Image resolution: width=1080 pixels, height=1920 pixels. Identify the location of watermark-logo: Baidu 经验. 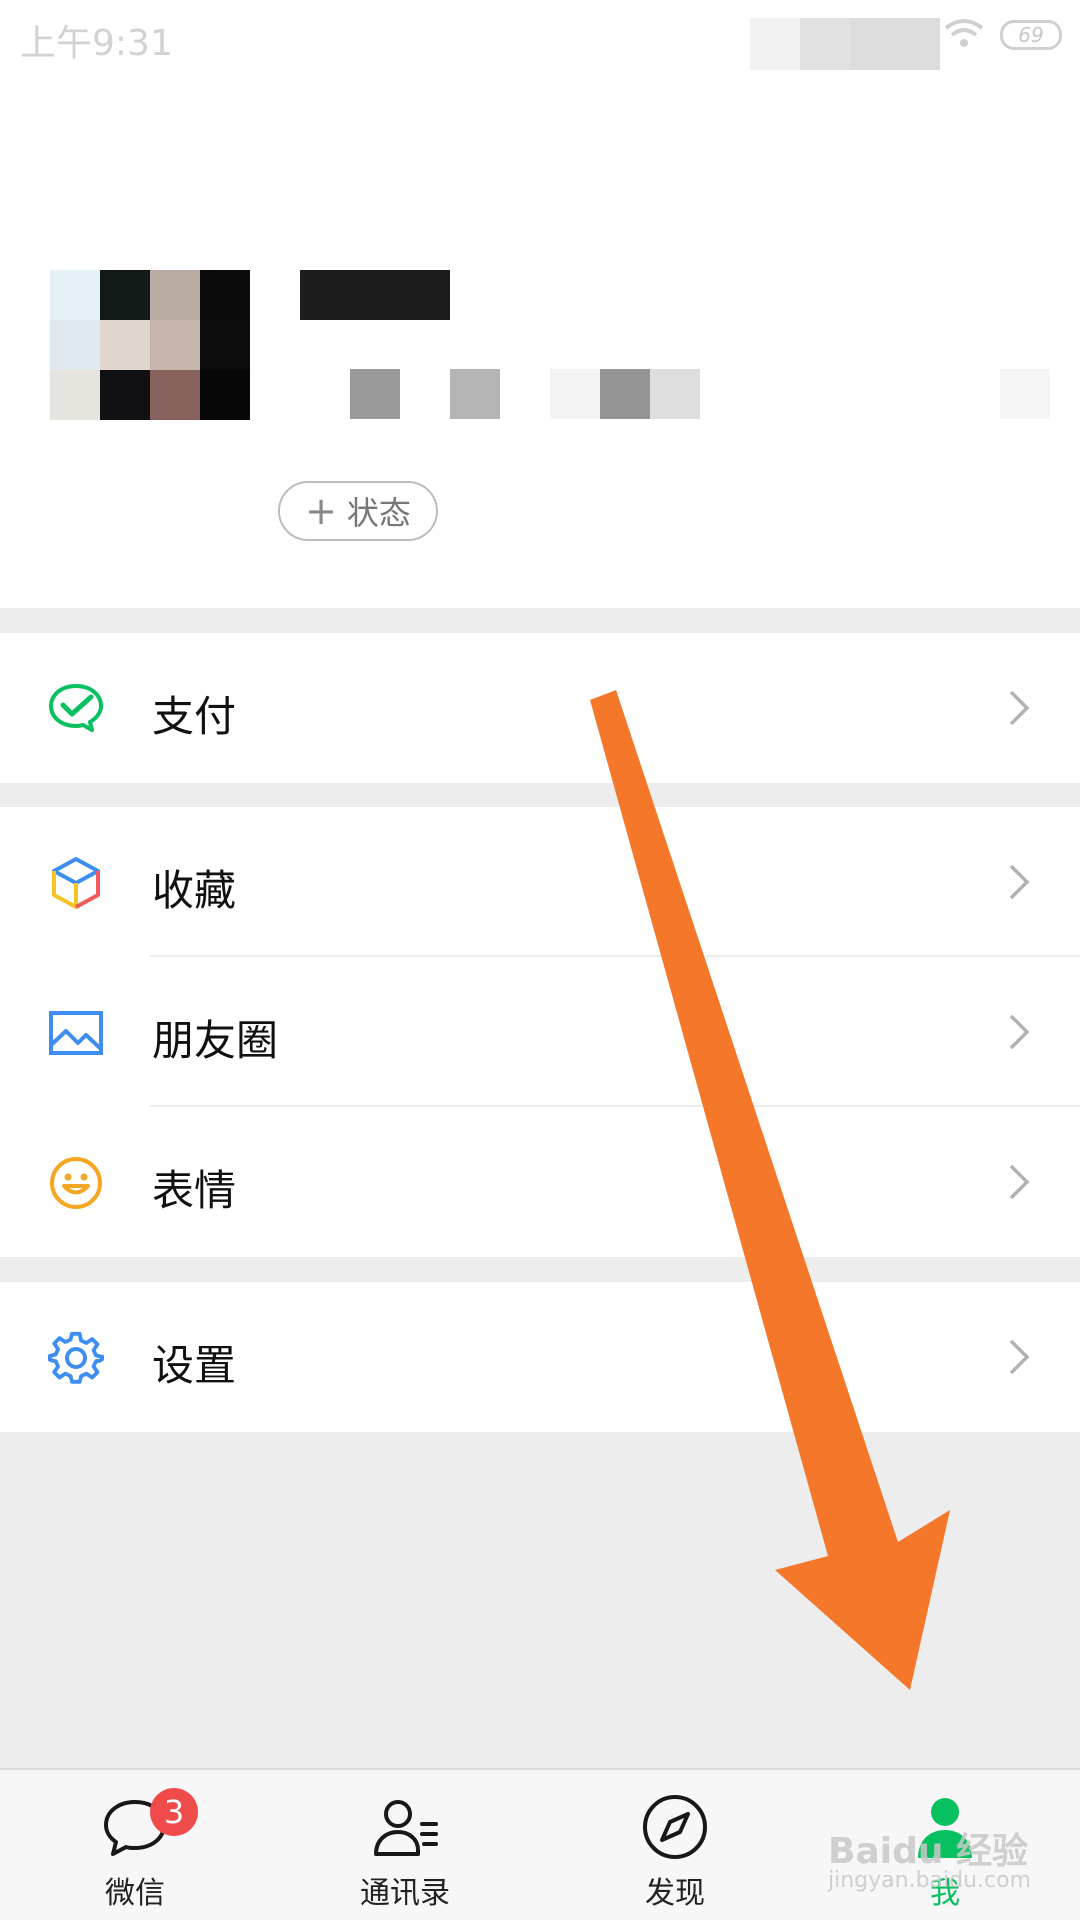
(928, 1851).